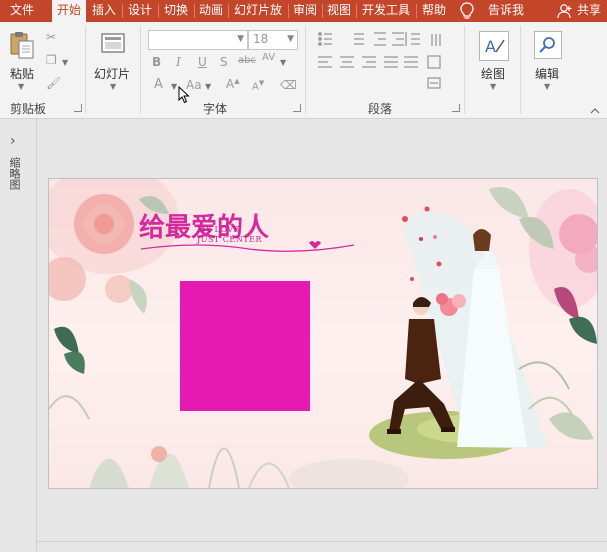 Image resolution: width=607 pixels, height=552 pixels. What do you see at coordinates (247, 60) in the screenshot?
I see `strikethrough-icon: abc` at bounding box center [247, 60].